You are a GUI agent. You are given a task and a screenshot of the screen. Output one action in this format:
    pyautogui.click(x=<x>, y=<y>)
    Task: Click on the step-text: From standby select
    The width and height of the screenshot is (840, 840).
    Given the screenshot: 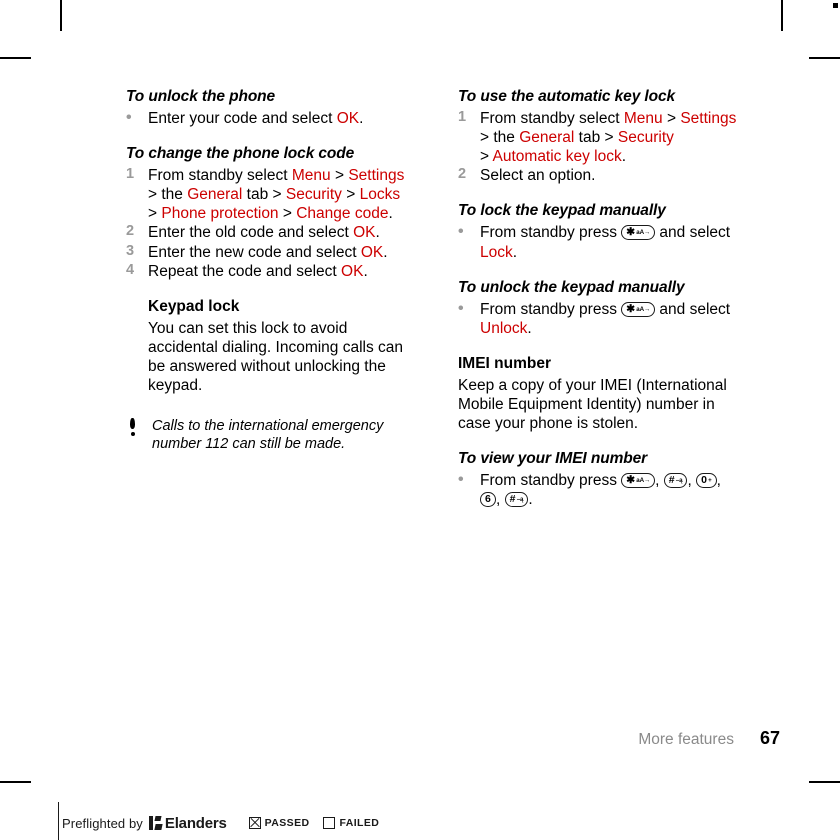 What is the action you would take?
    pyautogui.click(x=552, y=118)
    